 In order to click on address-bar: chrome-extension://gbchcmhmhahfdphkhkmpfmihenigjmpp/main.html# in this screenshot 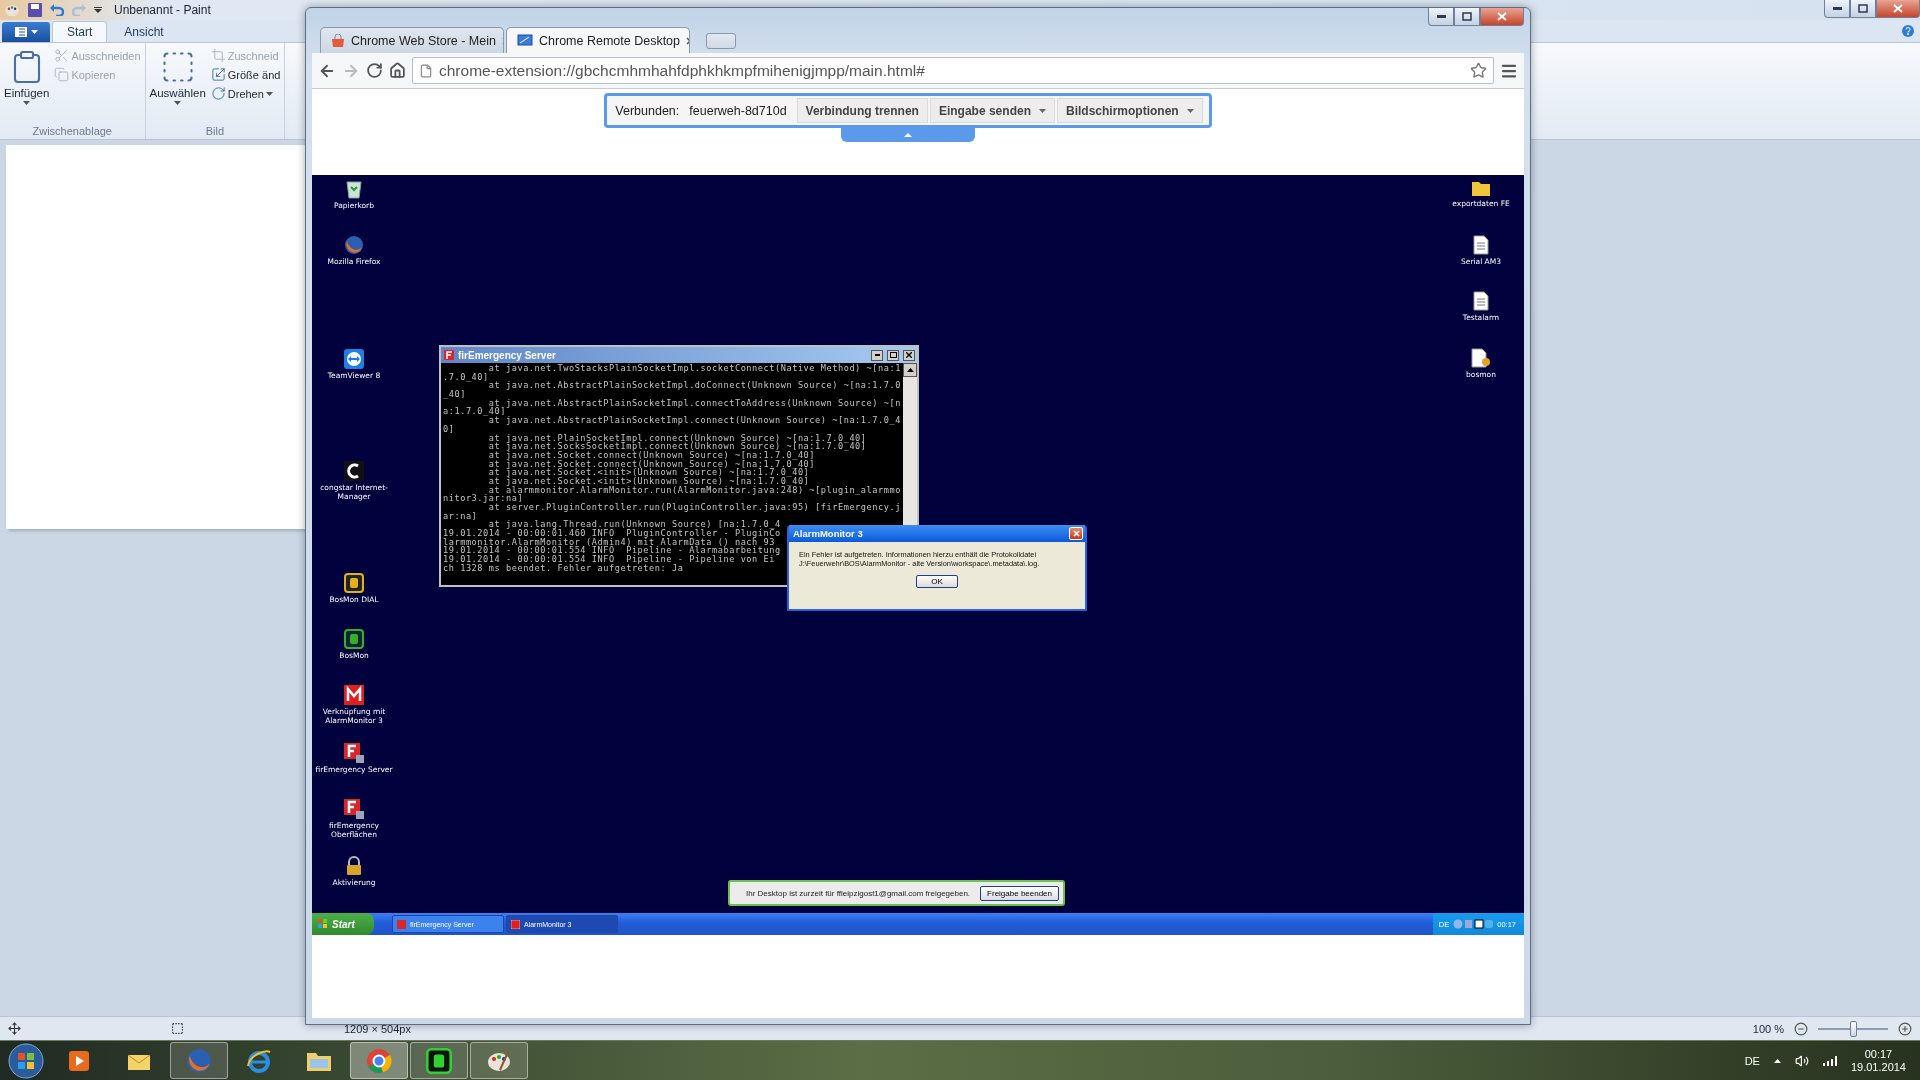, I will do `click(953, 70)`.